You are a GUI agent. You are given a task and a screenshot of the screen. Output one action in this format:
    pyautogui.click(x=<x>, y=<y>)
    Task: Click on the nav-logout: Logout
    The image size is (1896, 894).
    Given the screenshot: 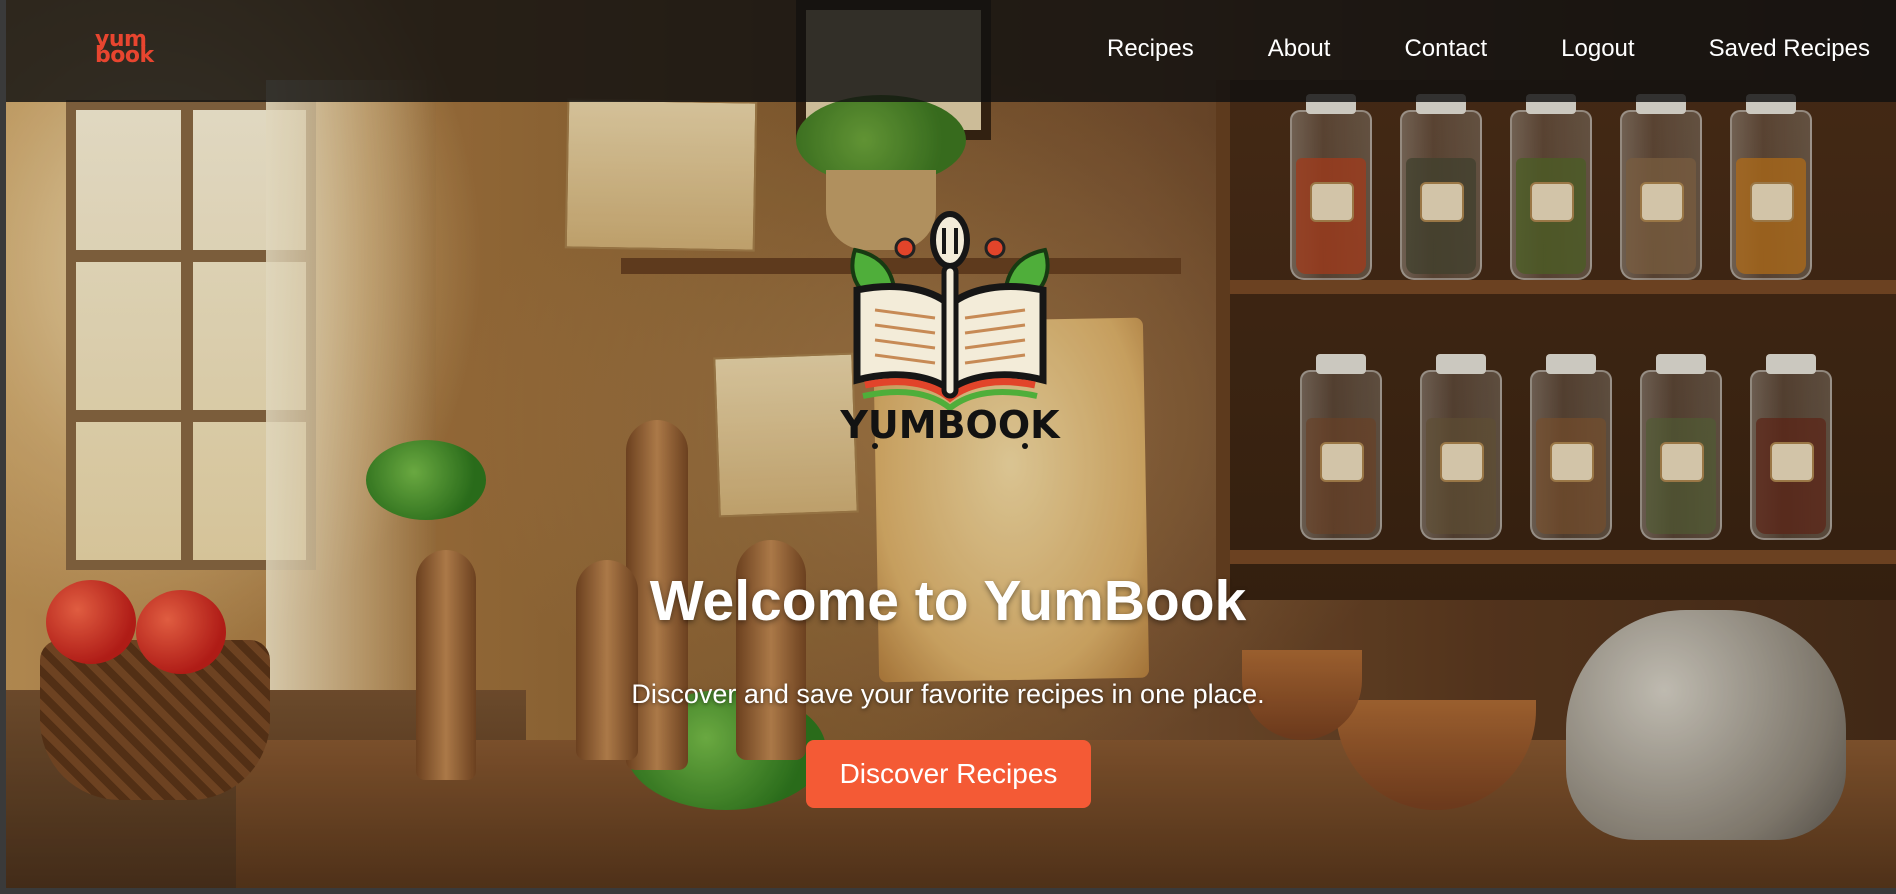 What is the action you would take?
    pyautogui.click(x=1597, y=49)
    